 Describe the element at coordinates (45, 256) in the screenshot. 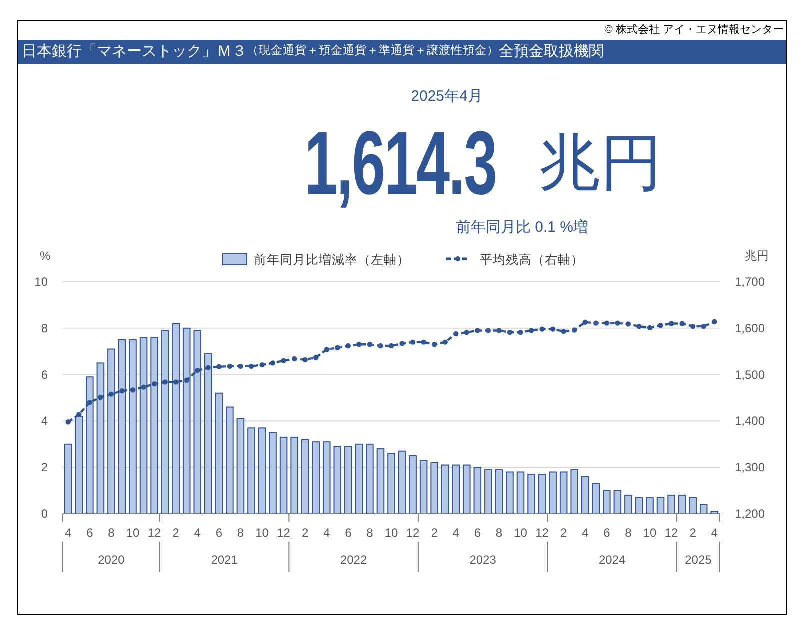

I see `axis-unit-label: %` at that location.